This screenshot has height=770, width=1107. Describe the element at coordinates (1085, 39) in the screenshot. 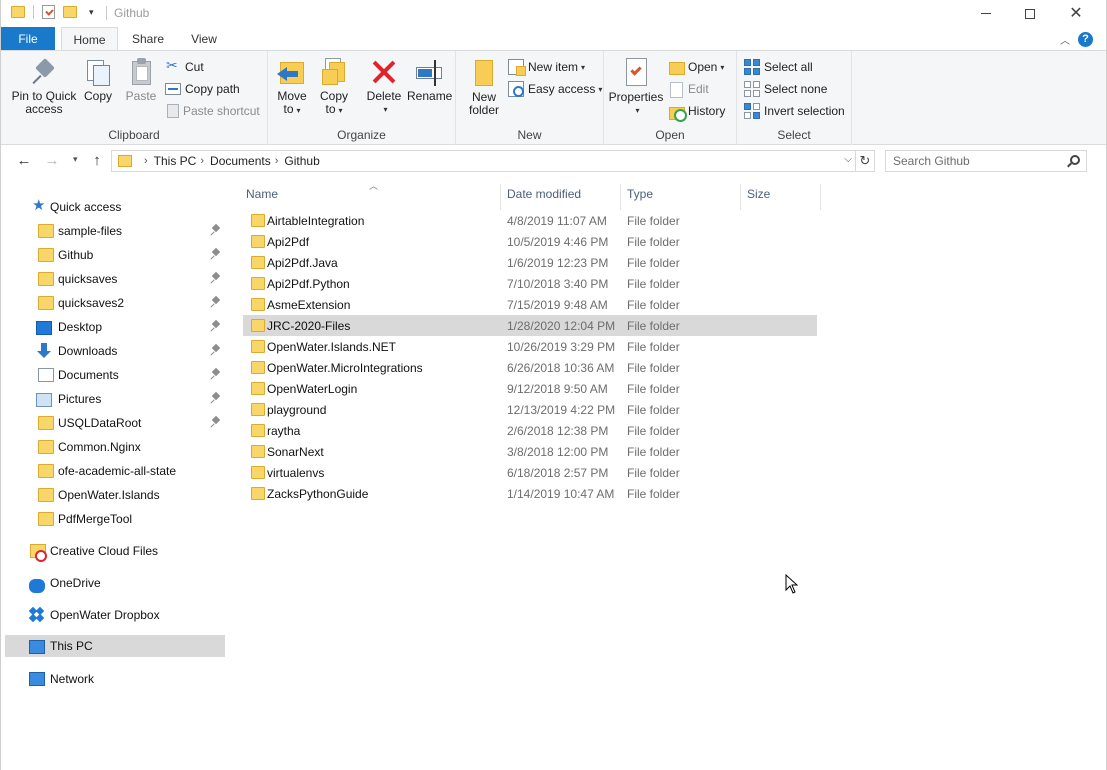

I see `help-icon: ?` at that location.